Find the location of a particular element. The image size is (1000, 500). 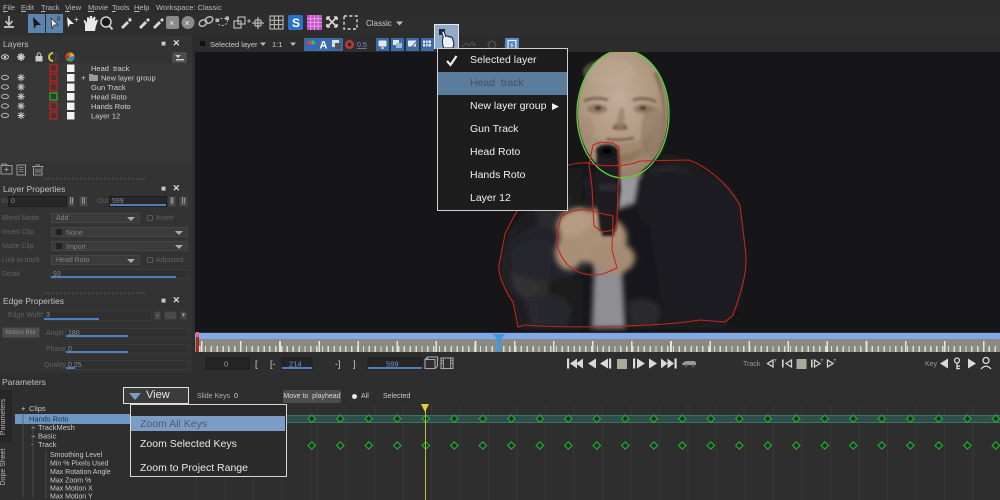

svg-text: Gun Track is located at coordinates (108, 87).